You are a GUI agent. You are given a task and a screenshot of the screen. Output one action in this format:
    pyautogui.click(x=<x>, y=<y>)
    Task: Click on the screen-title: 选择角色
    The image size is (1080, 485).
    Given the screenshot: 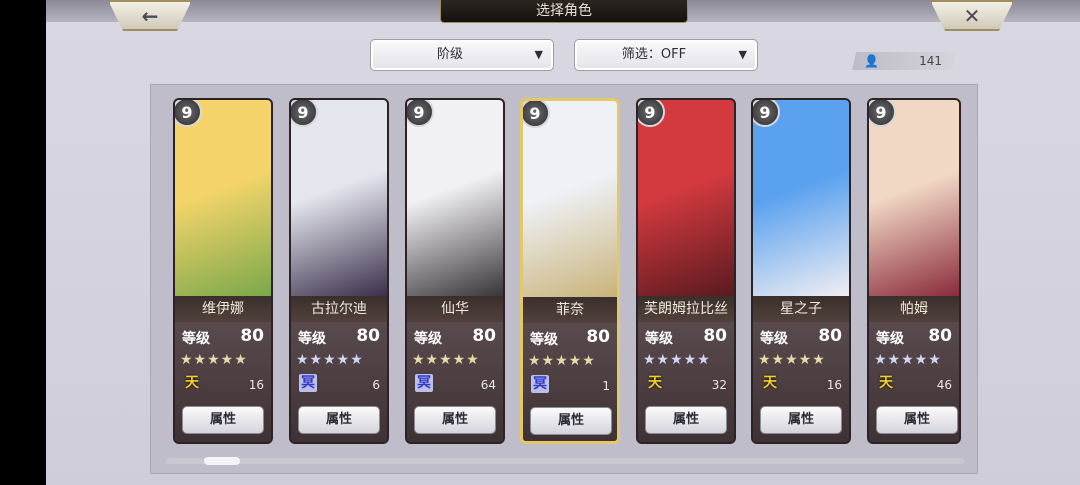 What is the action you would take?
    pyautogui.click(x=564, y=11)
    